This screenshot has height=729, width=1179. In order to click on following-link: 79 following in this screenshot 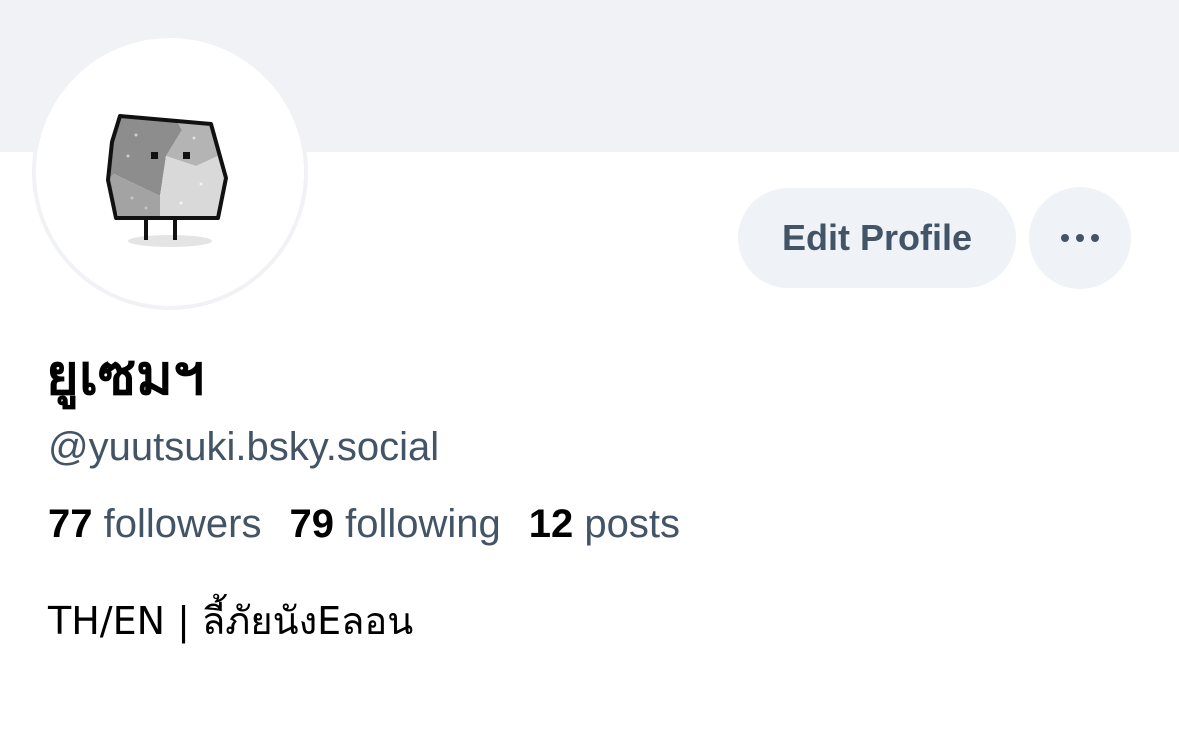, I will do `click(394, 524)`.